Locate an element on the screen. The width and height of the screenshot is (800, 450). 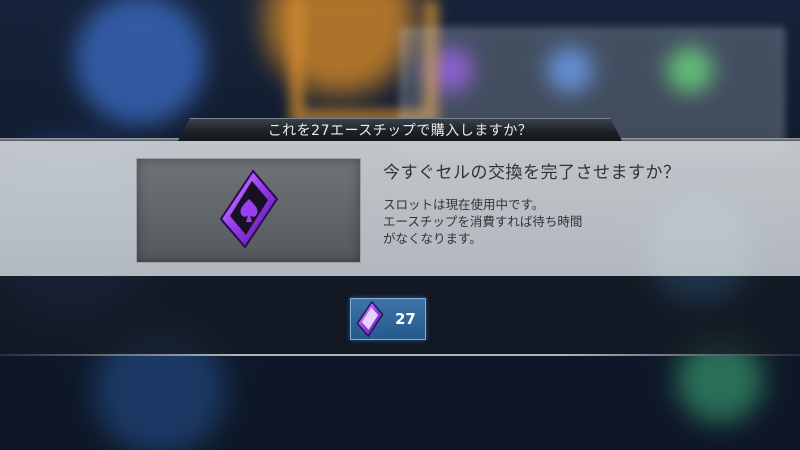
dialog-title-banner: これを27エースチップで購入しますか？ is located at coordinates (400, 129).